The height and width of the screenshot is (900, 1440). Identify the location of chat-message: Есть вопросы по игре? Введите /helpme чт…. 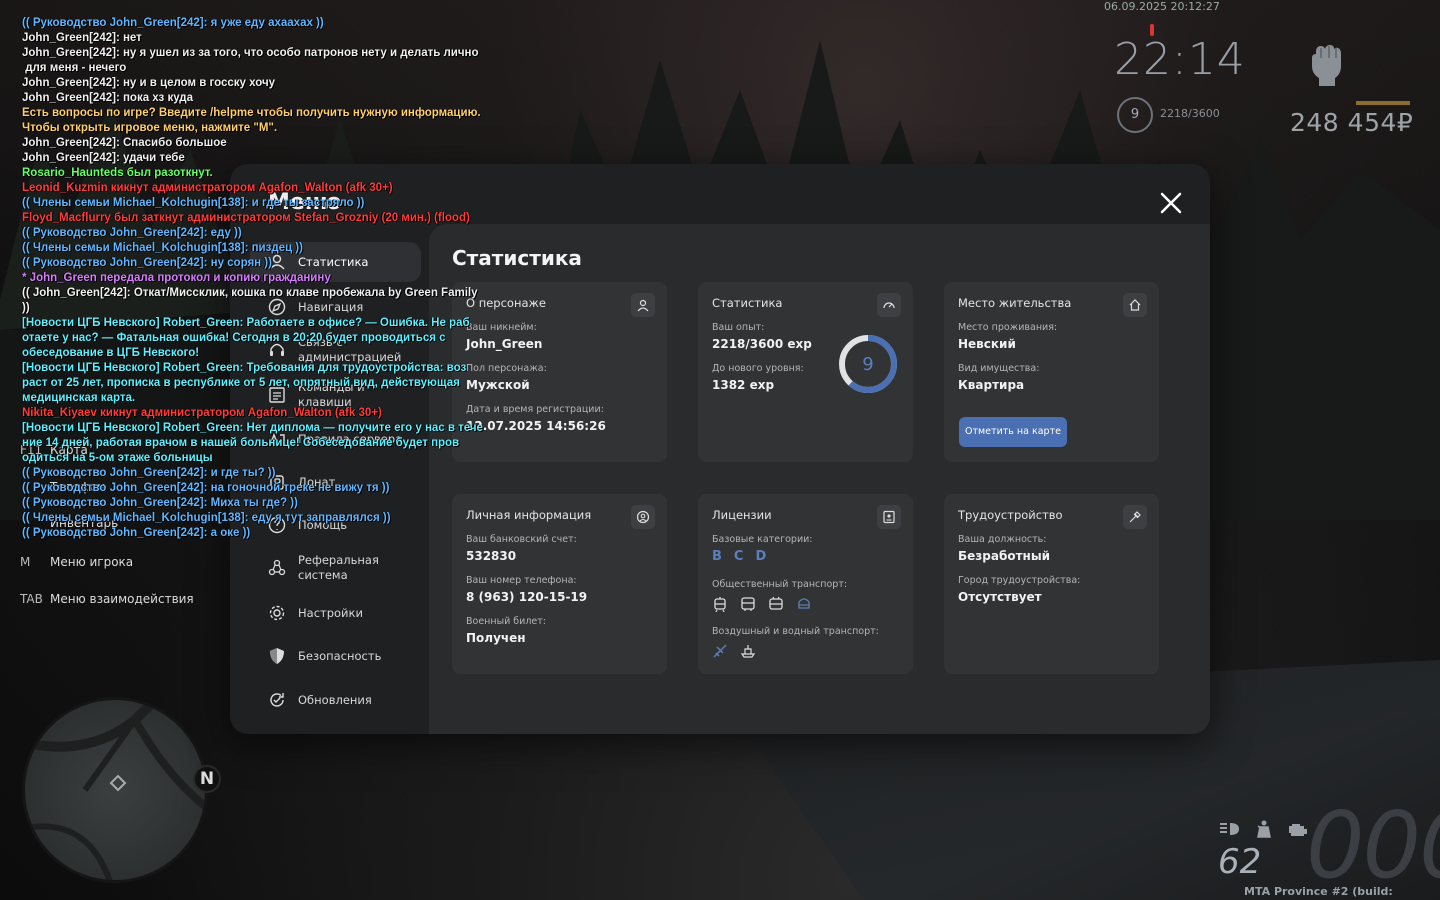
(251, 113).